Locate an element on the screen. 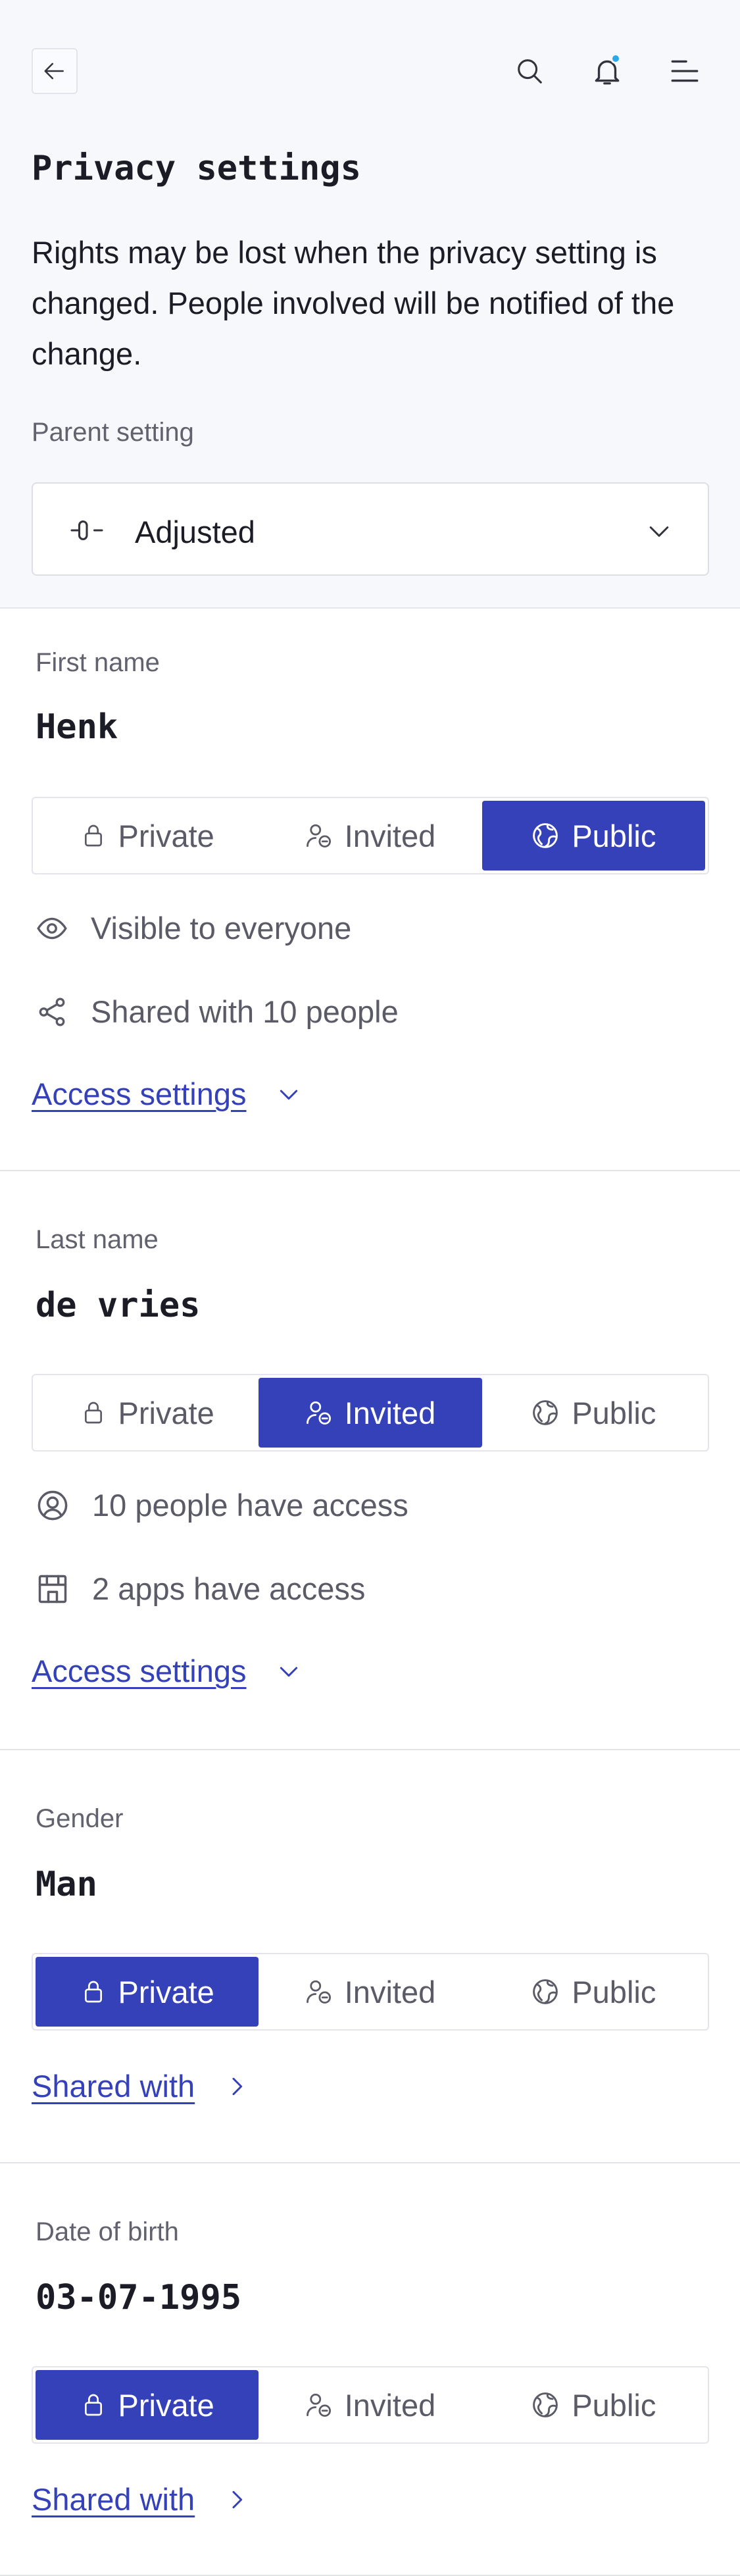 This screenshot has height=2576, width=740. menu-button is located at coordinates (685, 71).